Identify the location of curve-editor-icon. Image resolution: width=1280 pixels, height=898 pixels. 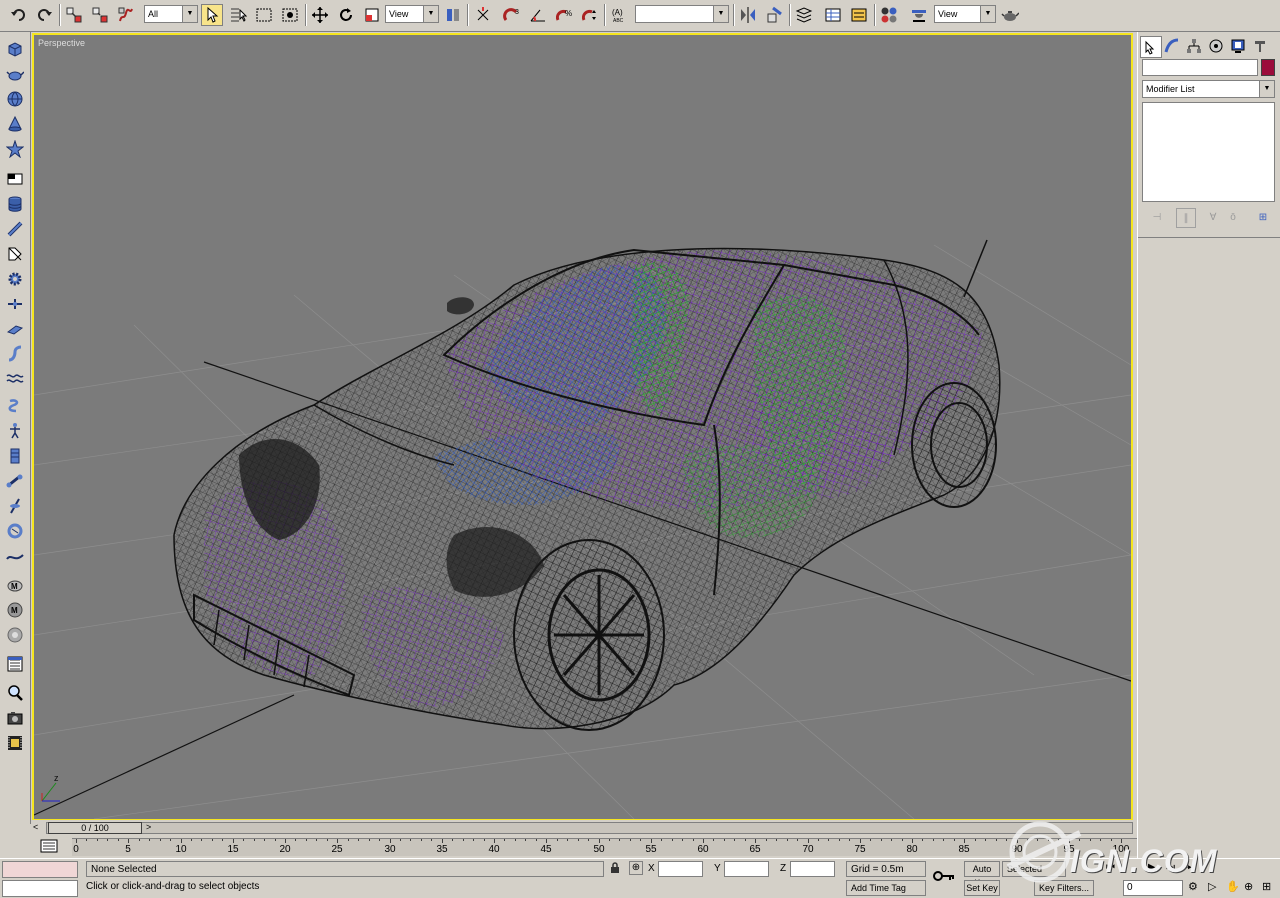
(833, 15).